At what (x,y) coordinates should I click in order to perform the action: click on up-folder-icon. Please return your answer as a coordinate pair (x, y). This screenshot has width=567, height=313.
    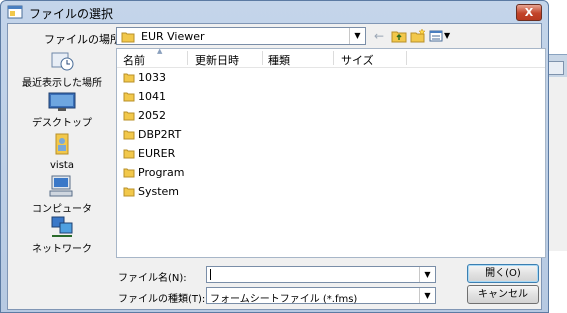
    Looking at the image, I should click on (399, 36).